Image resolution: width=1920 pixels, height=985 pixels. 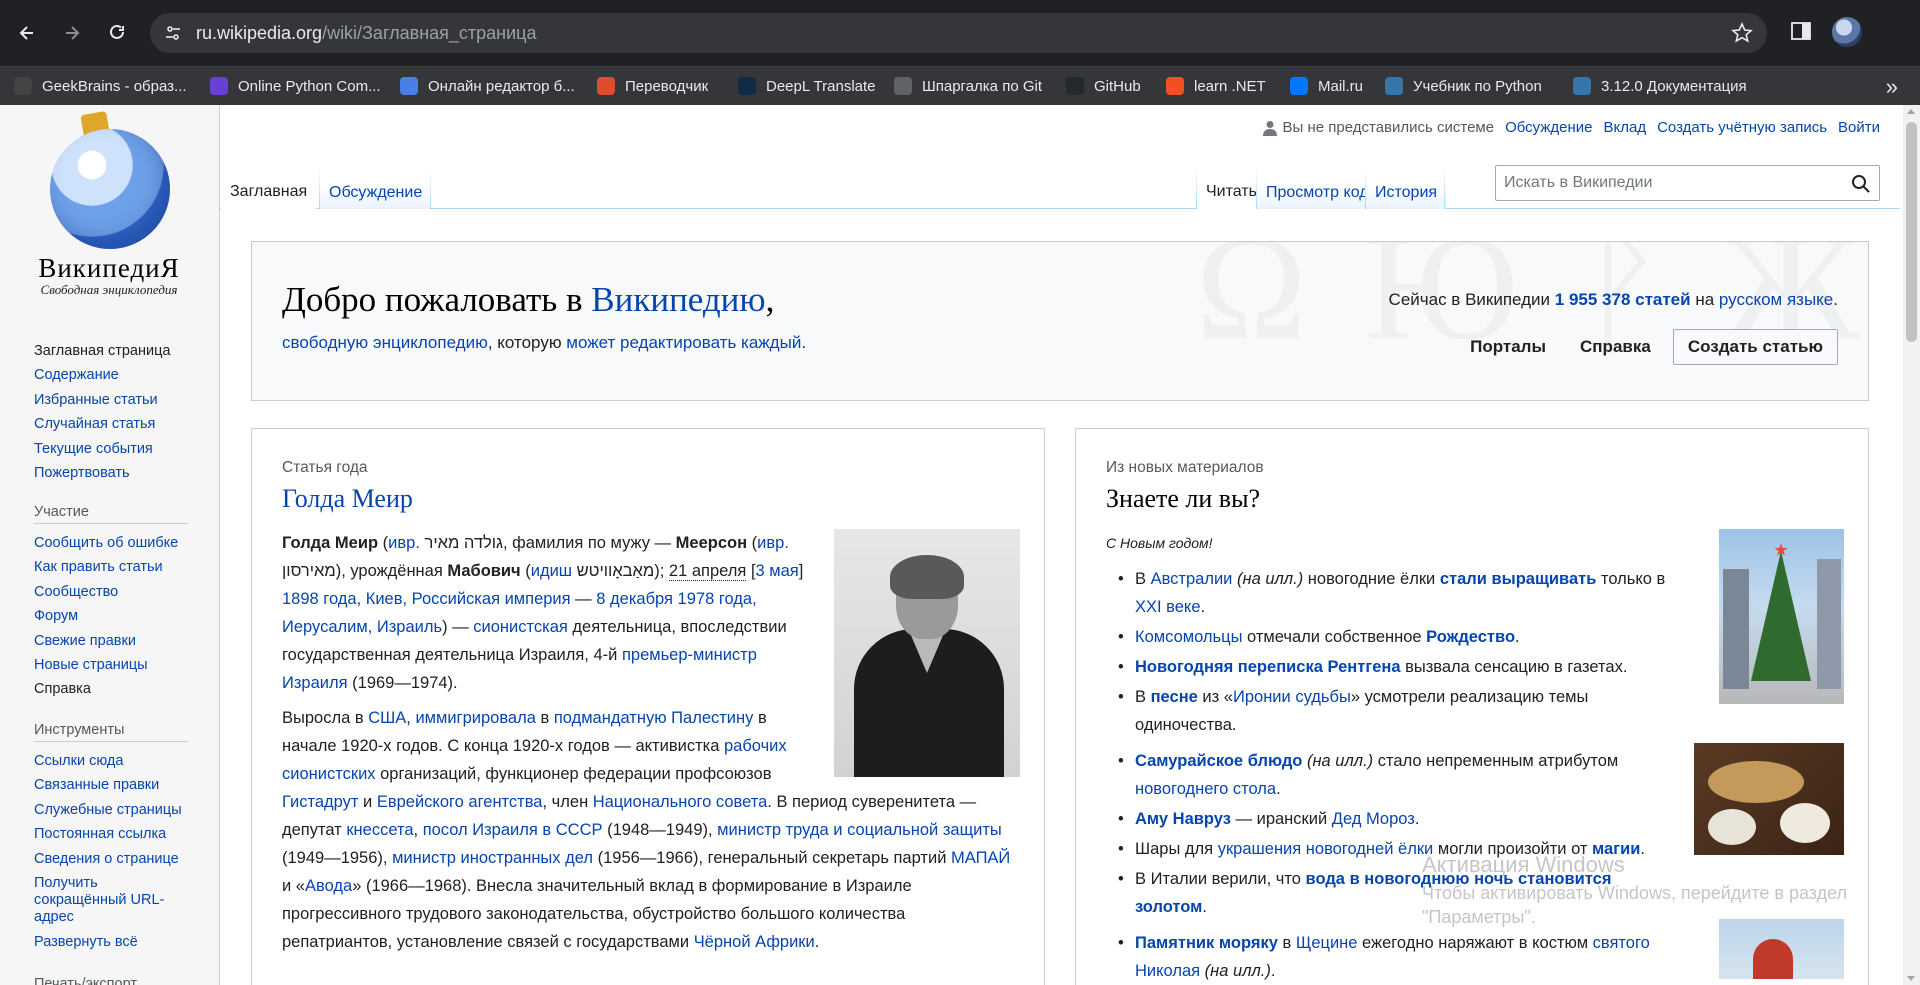 What do you see at coordinates (111, 810) in the screenshot?
I see `sidebar-item-tools-2: Служебные страницы` at bounding box center [111, 810].